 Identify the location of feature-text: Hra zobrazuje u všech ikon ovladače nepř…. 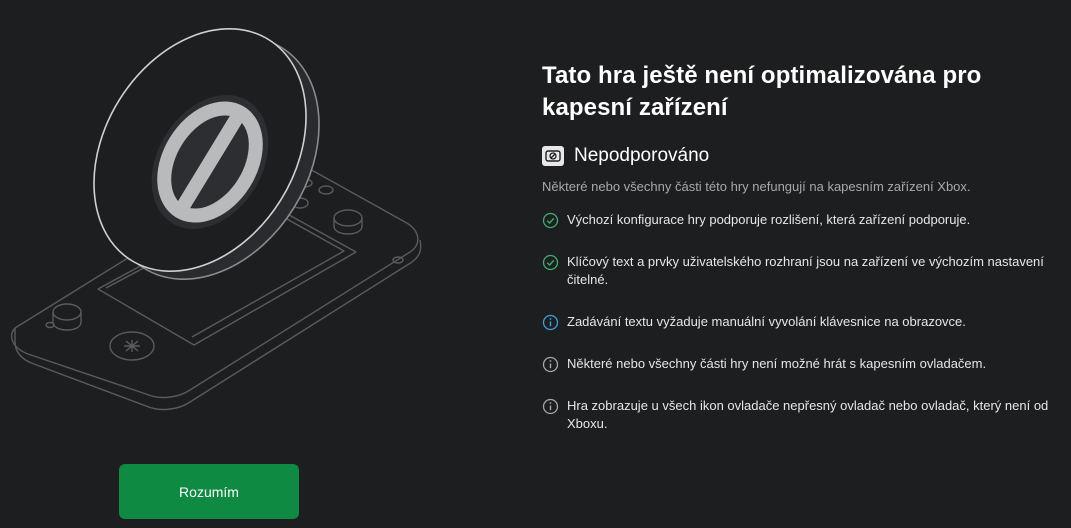
(808, 414).